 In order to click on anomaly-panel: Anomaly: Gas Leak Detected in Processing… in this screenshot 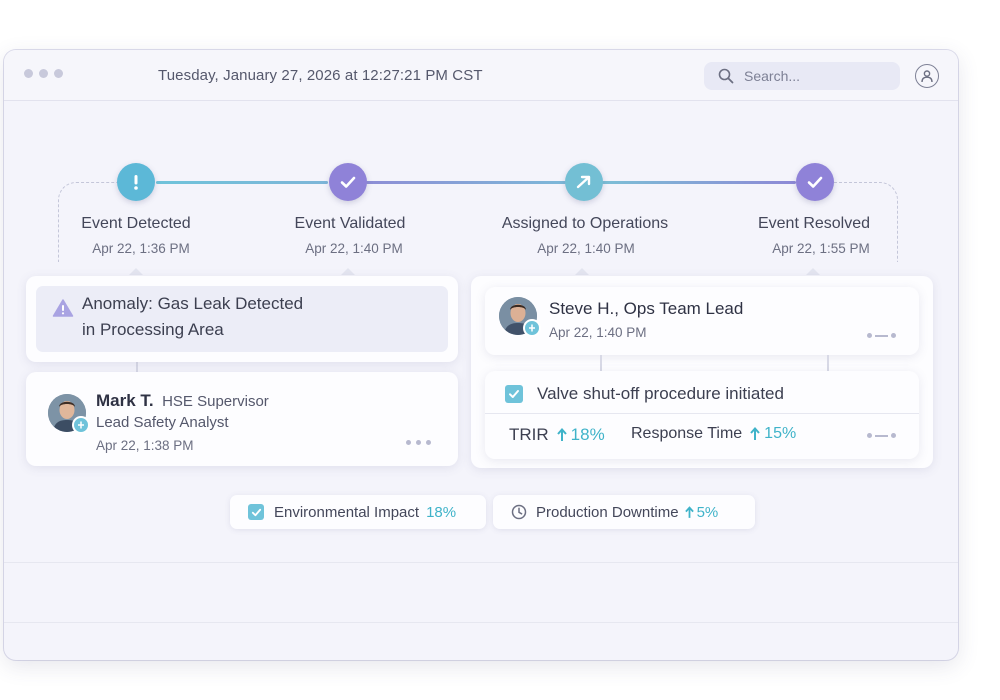, I will do `click(242, 319)`.